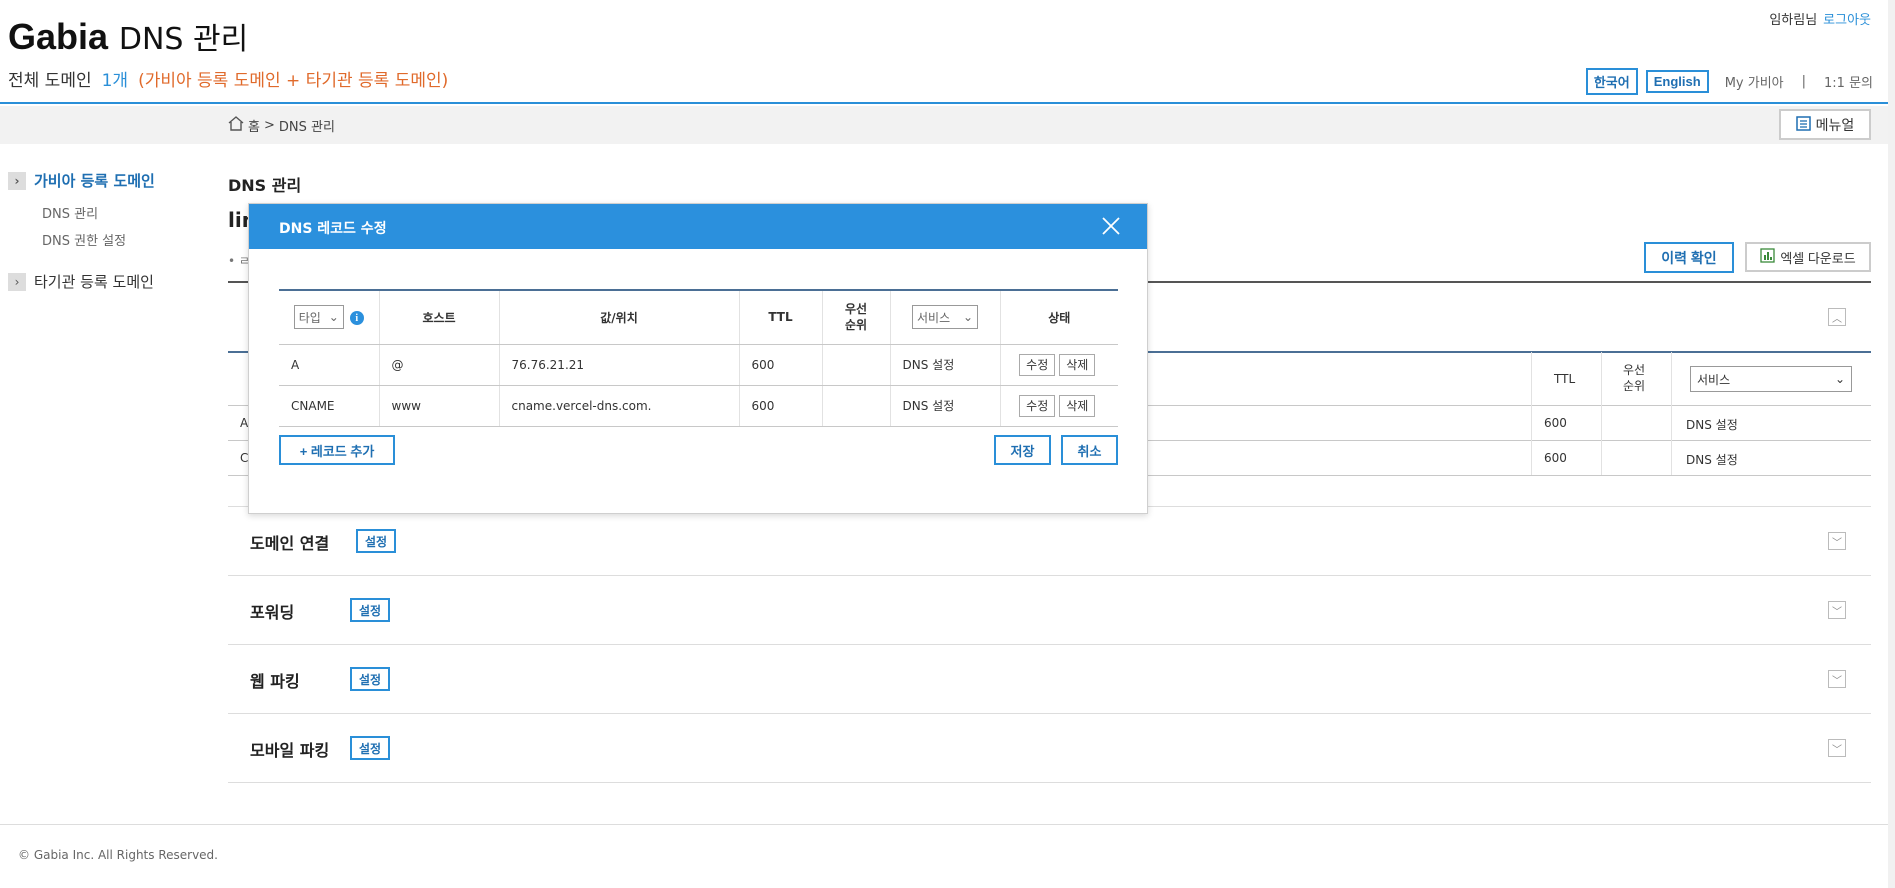 The width and height of the screenshot is (1895, 888). What do you see at coordinates (370, 748) in the screenshot?
I see `mobile-parking-set-button: 설정` at bounding box center [370, 748].